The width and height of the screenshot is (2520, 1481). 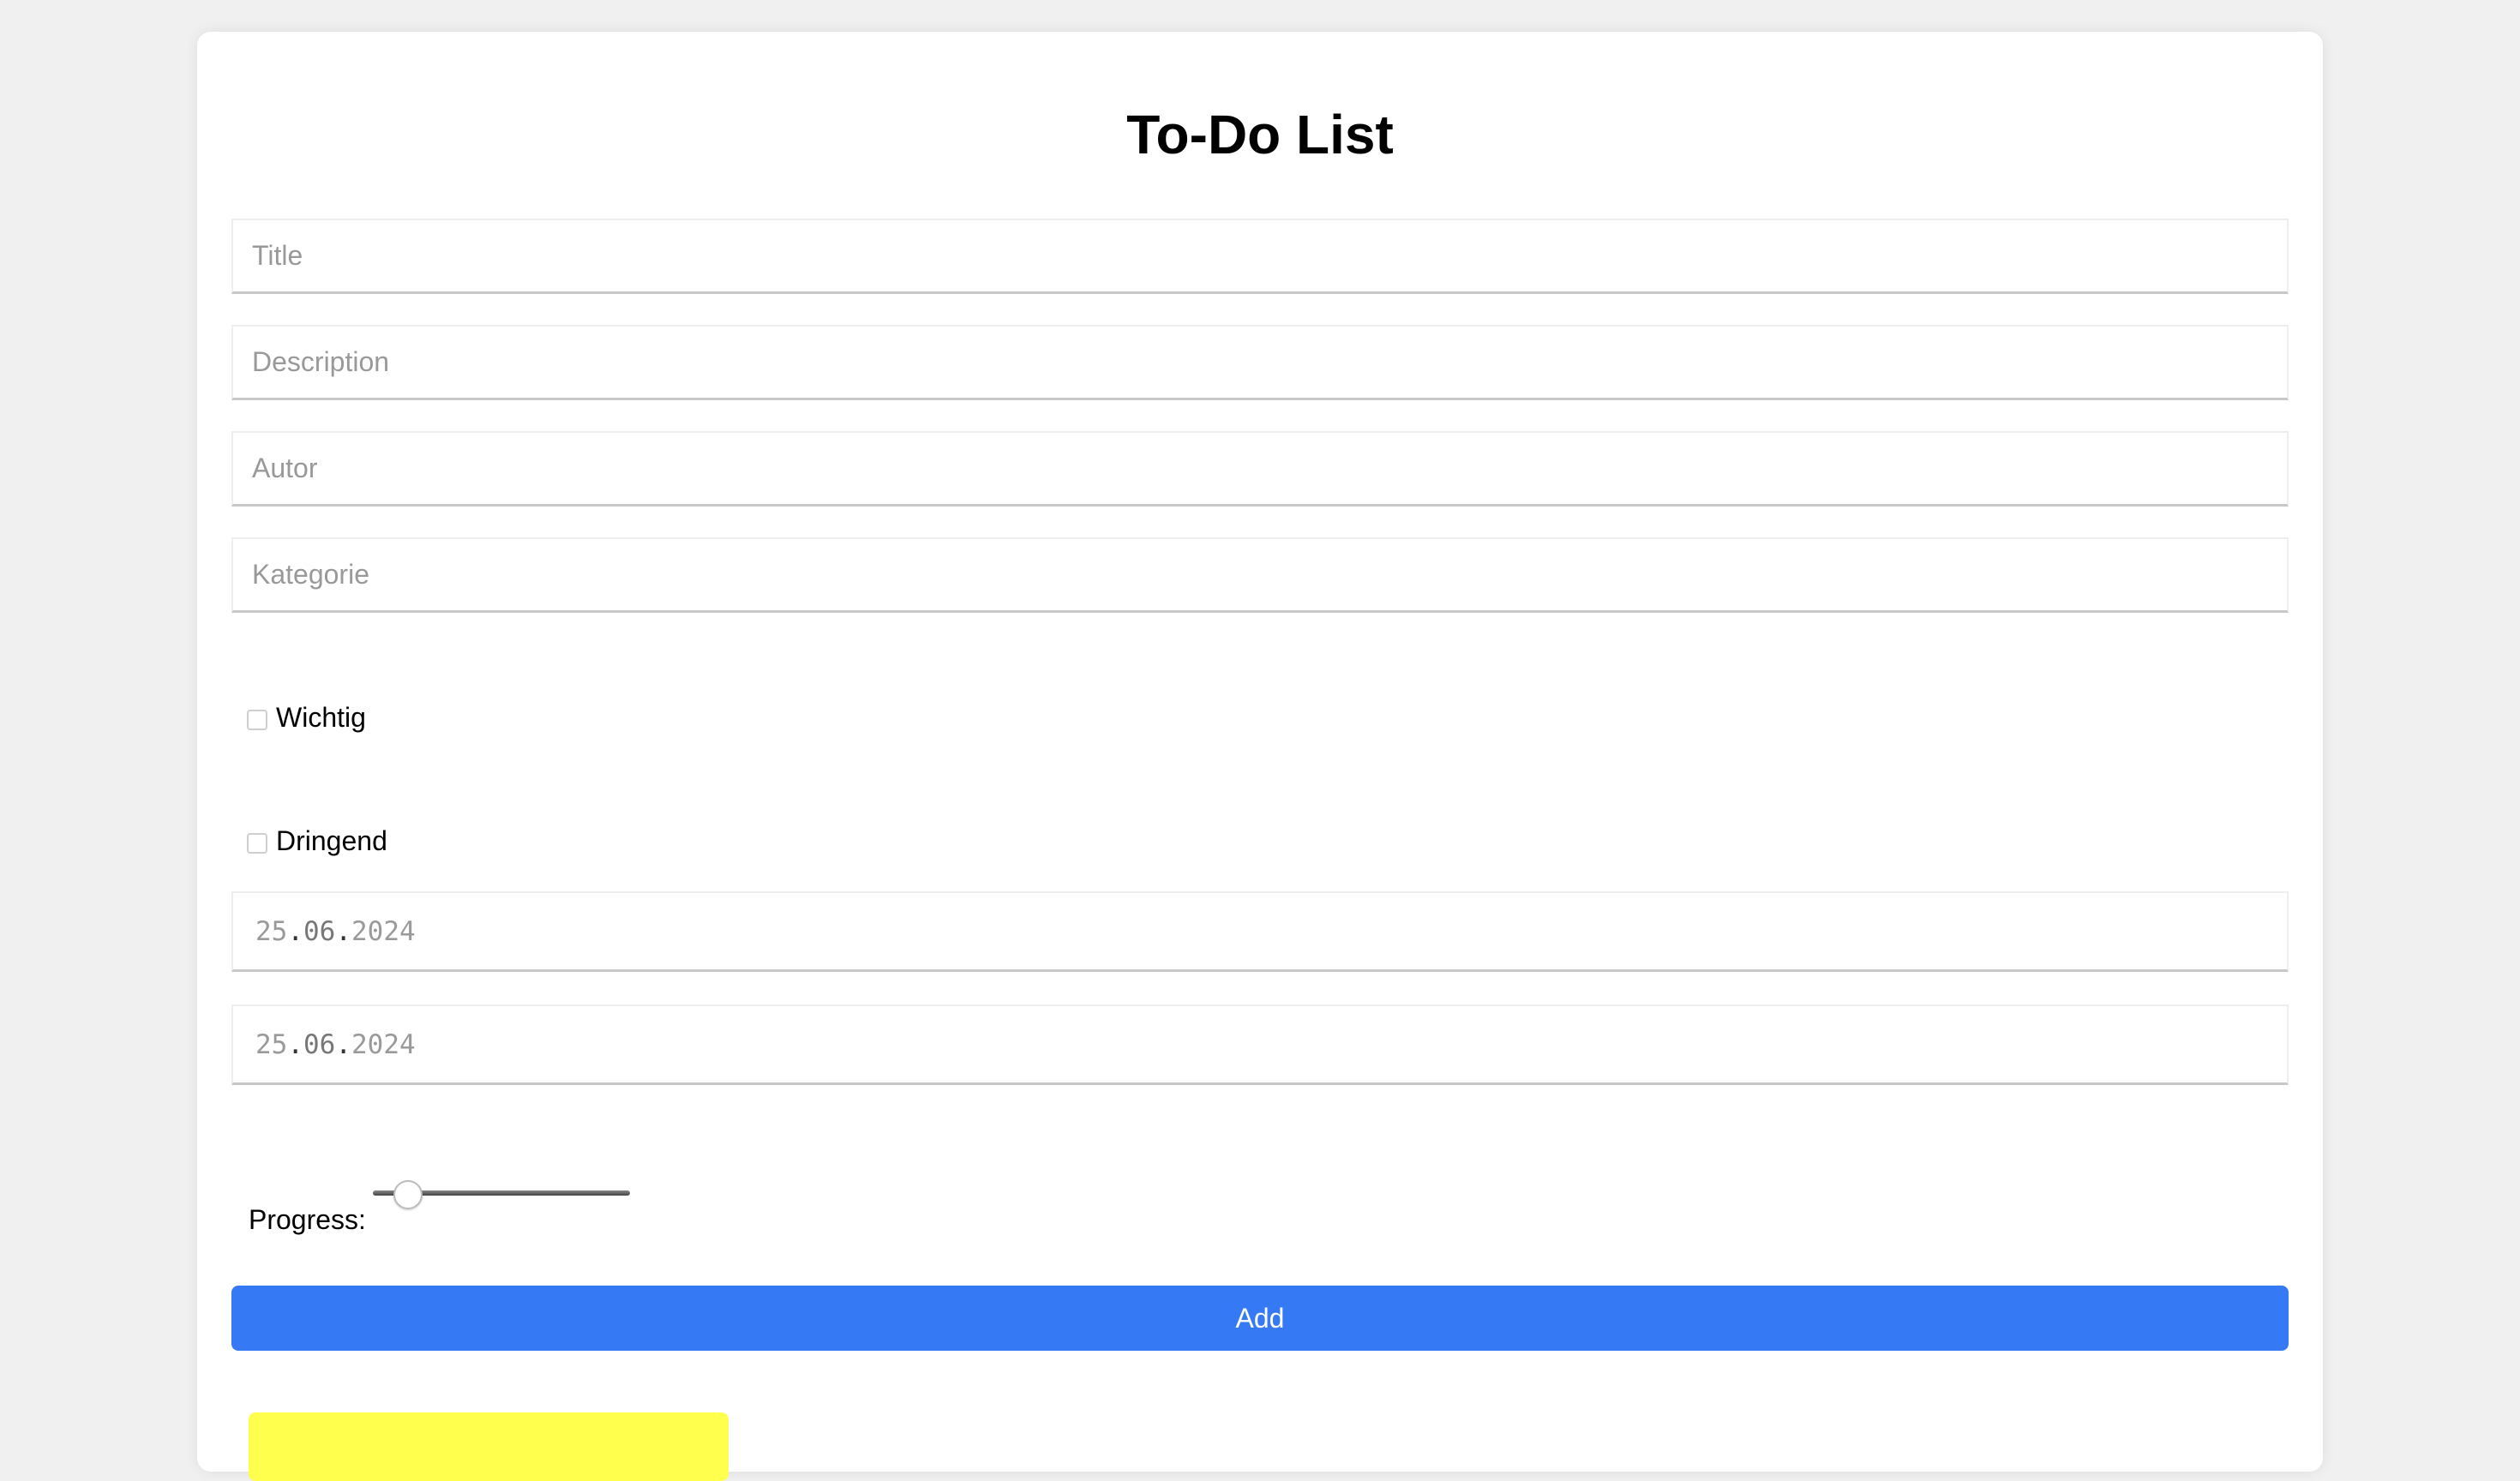 I want to click on category-input: Kategorie, so click(x=1260, y=575).